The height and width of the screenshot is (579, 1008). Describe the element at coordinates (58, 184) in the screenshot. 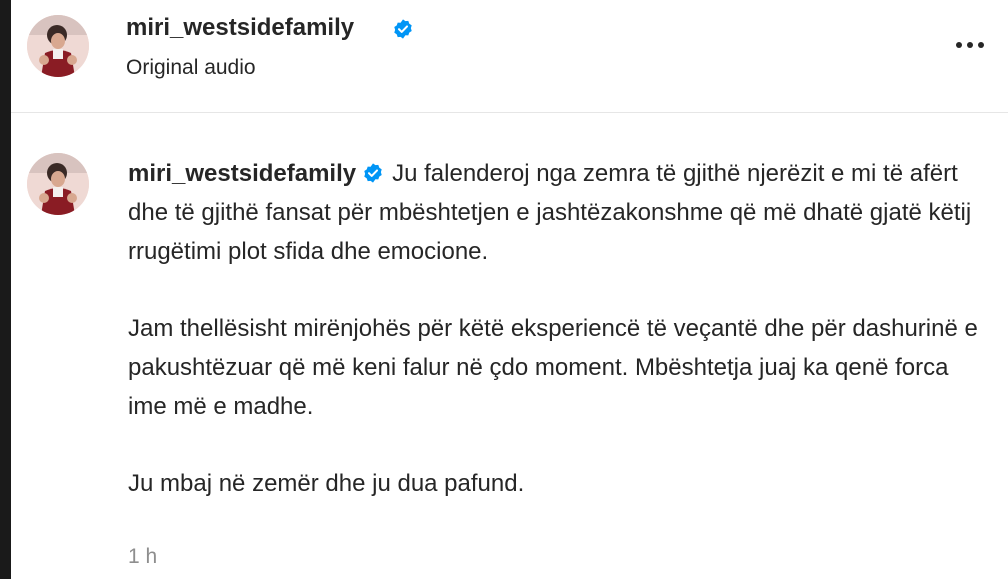

I see `caption-avatar` at that location.